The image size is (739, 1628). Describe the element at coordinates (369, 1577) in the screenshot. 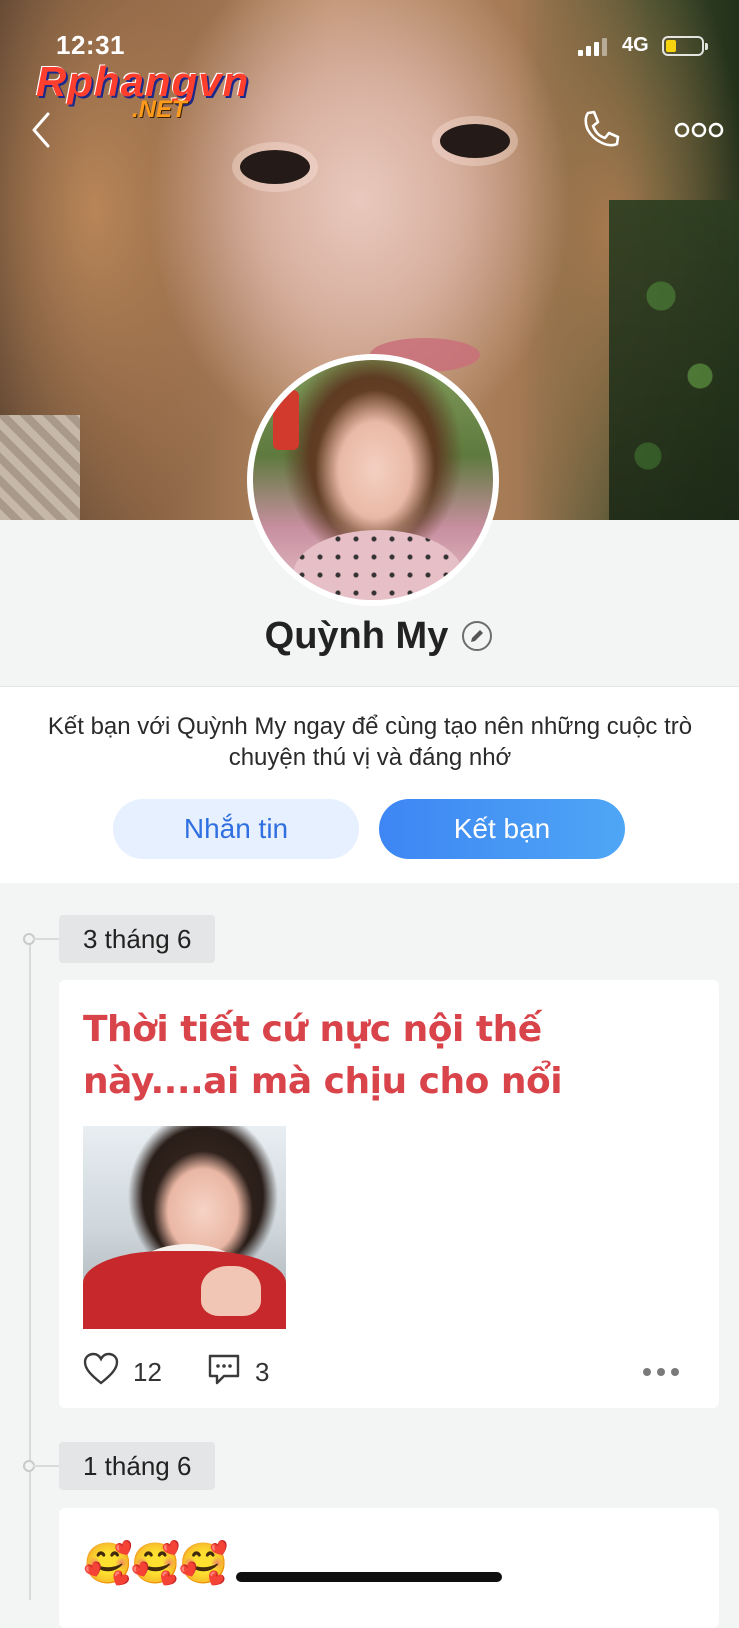

I see `home-indicator` at that location.